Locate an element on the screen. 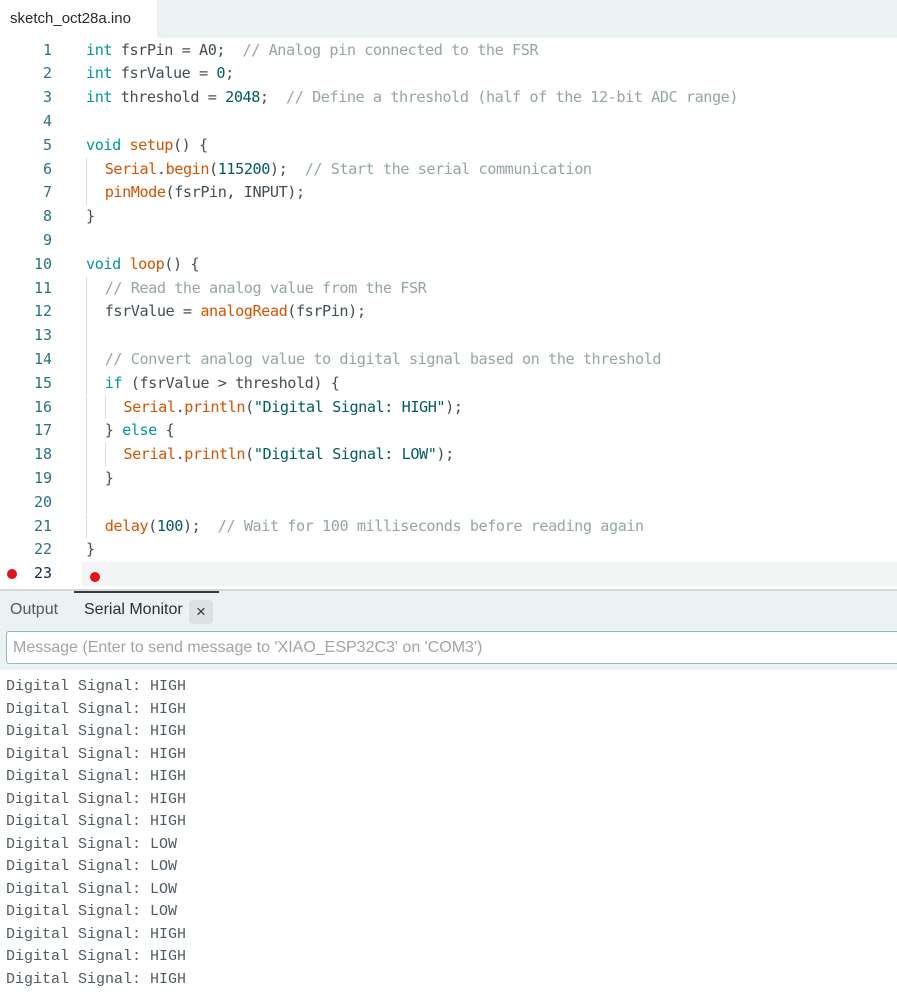 The height and width of the screenshot is (1007, 897). line-gutter: 11 is located at coordinates (41, 289).